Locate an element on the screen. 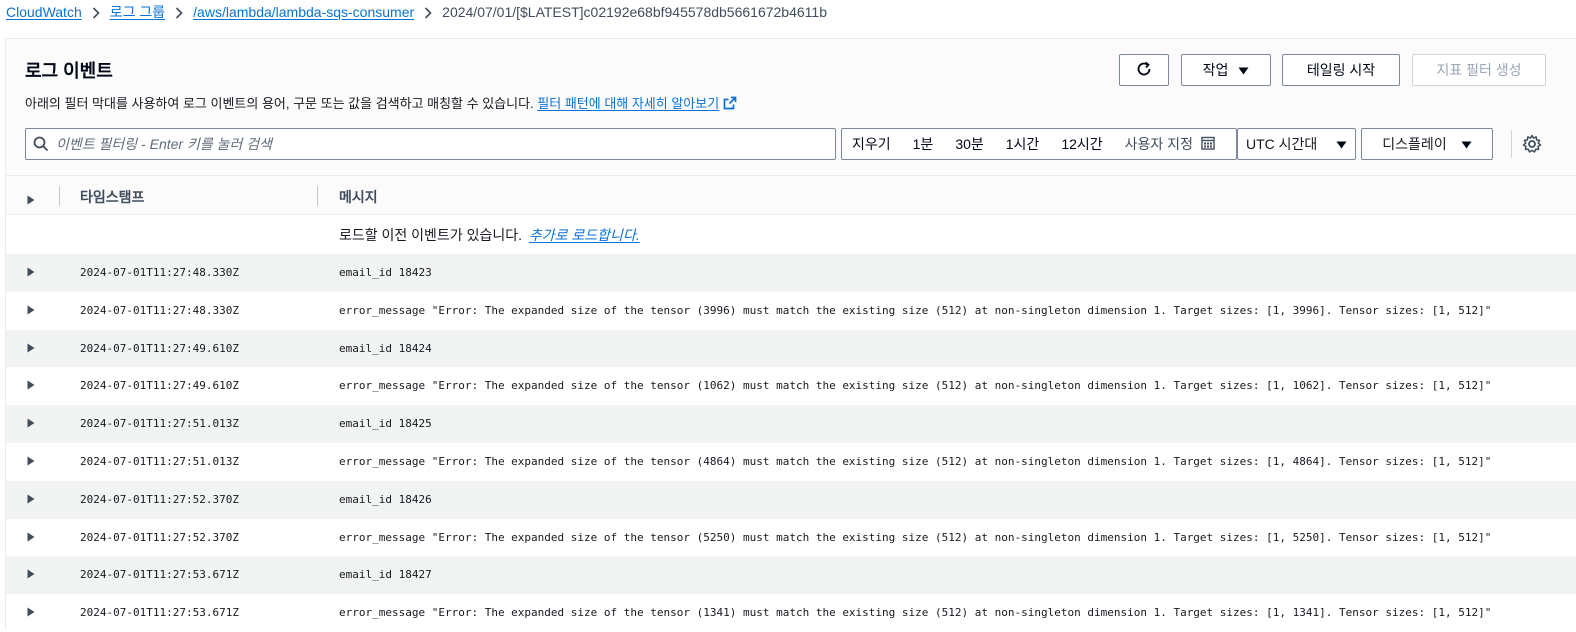 Image resolution: width=1576 pixels, height=632 pixels. column-header-message: 메시지 is located at coordinates (358, 197).